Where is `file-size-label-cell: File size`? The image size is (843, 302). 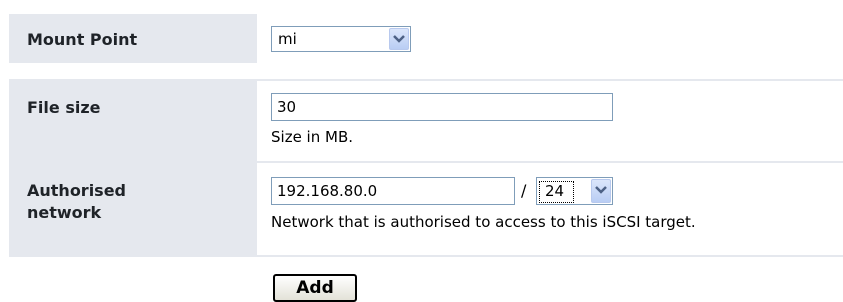 file-size-label-cell: File size is located at coordinates (133, 121).